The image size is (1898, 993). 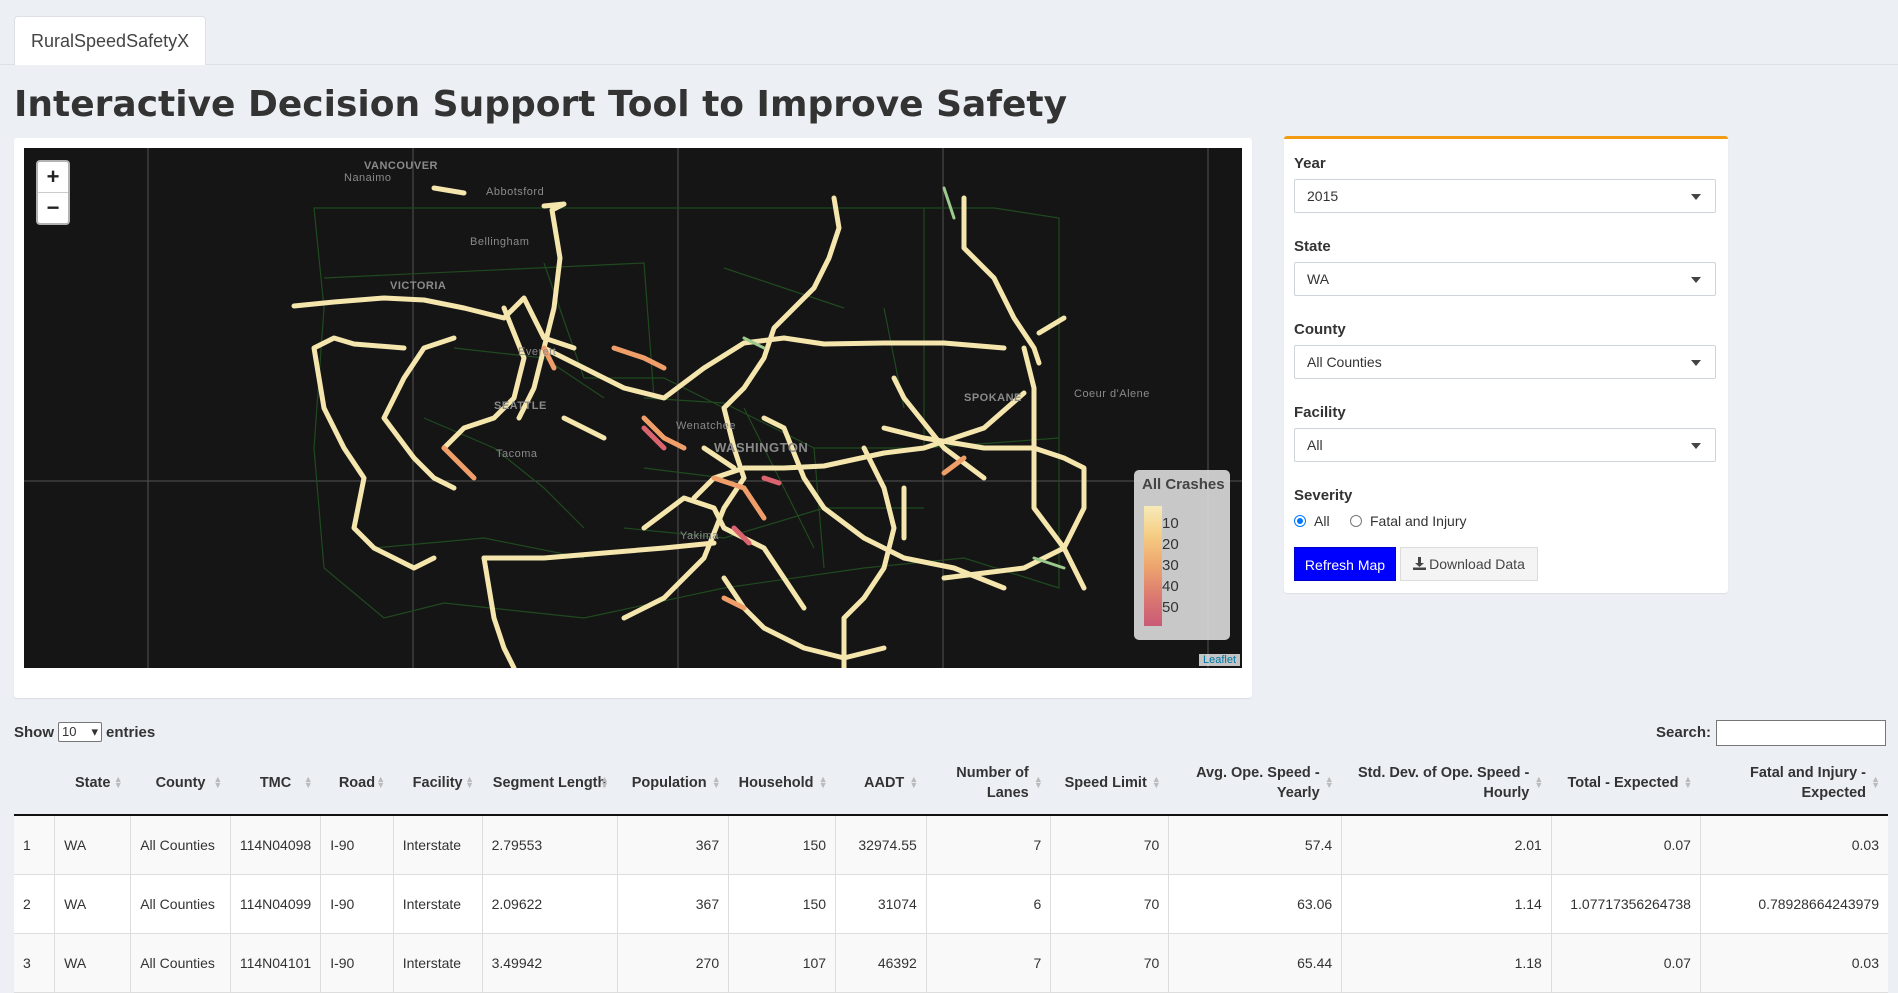 What do you see at coordinates (881, 784) in the screenshot?
I see `column-header-aadt: AADT ▲ ▼` at bounding box center [881, 784].